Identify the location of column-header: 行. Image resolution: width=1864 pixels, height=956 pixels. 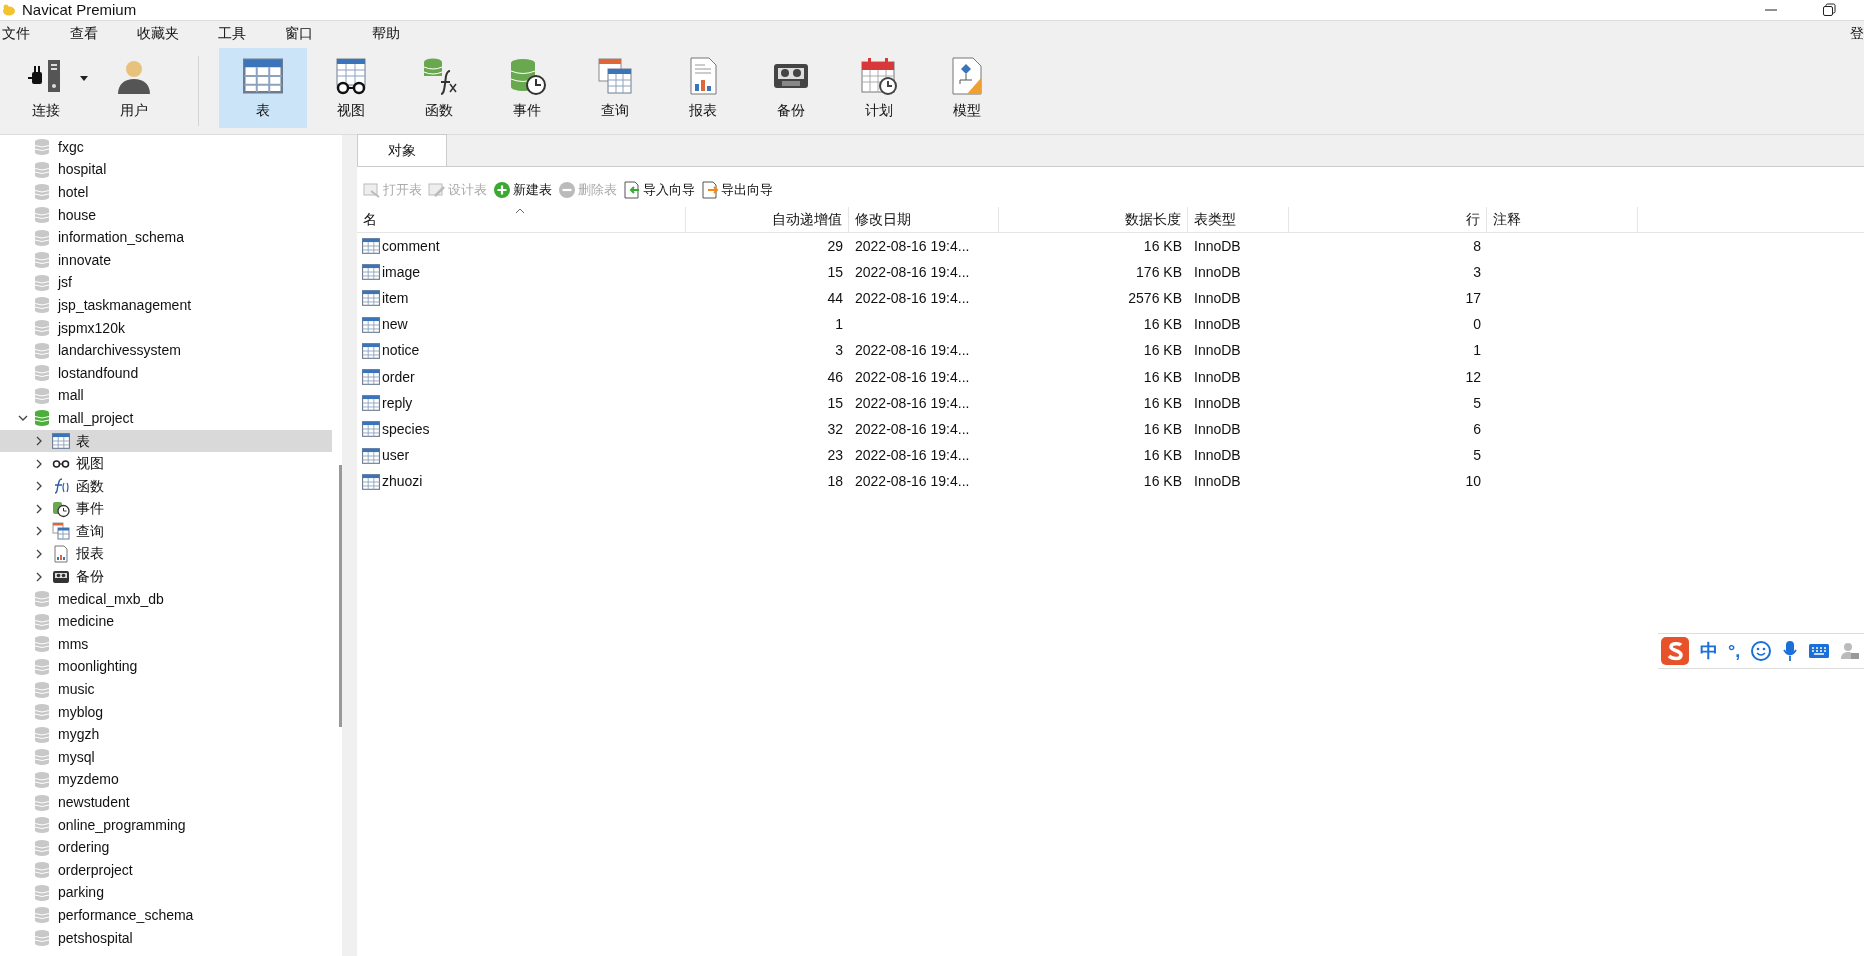
(1388, 219).